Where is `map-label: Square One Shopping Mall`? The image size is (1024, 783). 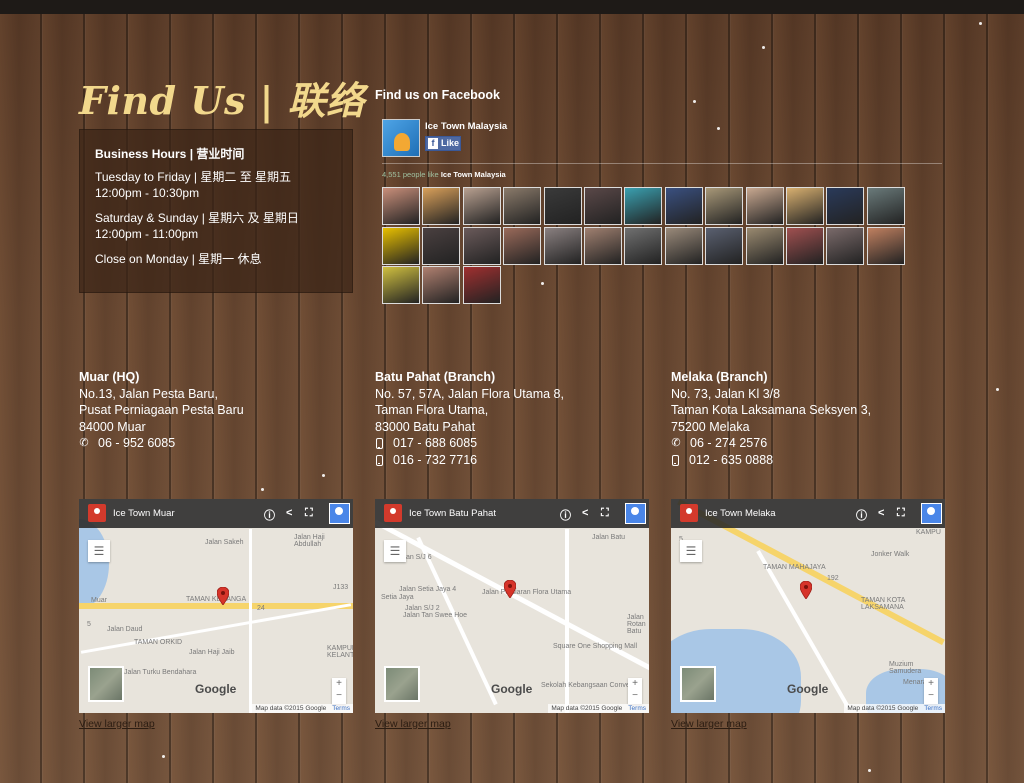
map-label: Square One Shopping Mall is located at coordinates (595, 646).